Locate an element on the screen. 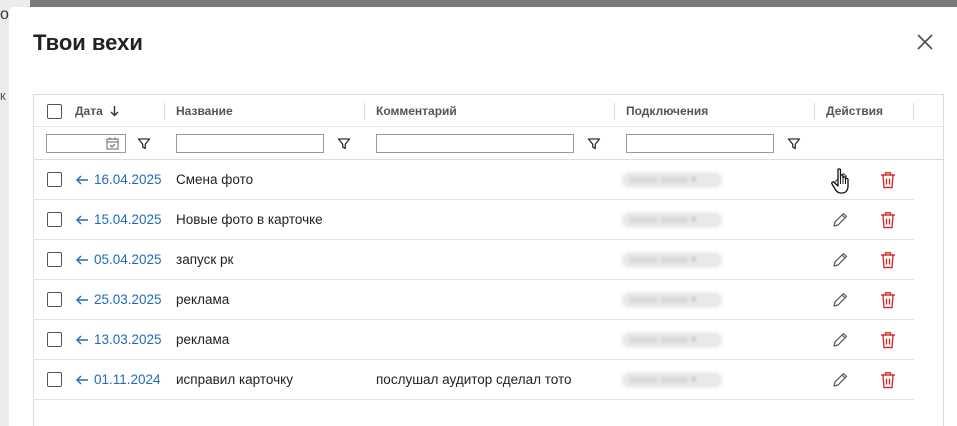 This screenshot has height=426, width=957. milestone-date-link: 01.11.2024 is located at coordinates (127, 379).